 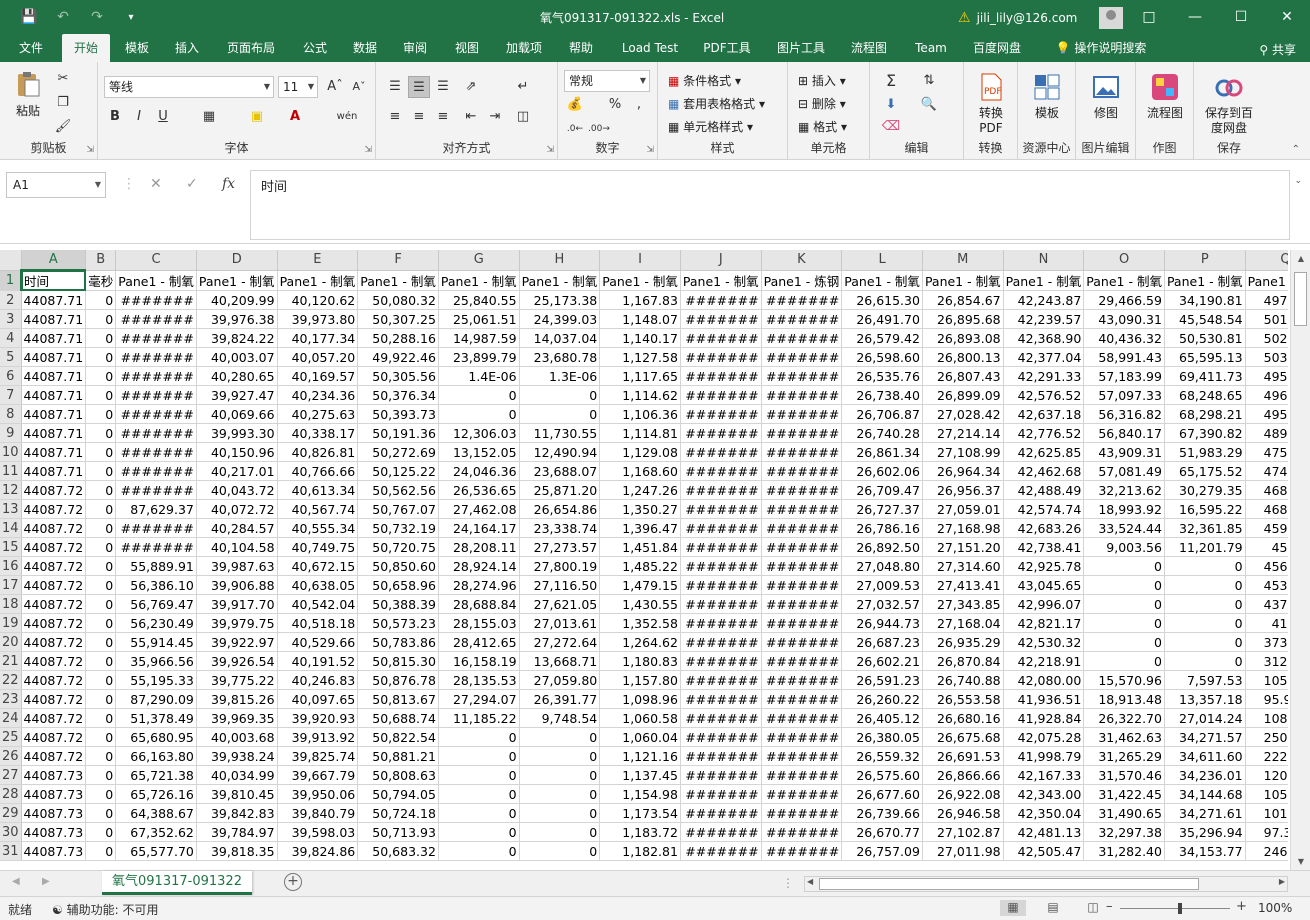 I want to click on cell: 56,386.10, so click(x=156, y=585).